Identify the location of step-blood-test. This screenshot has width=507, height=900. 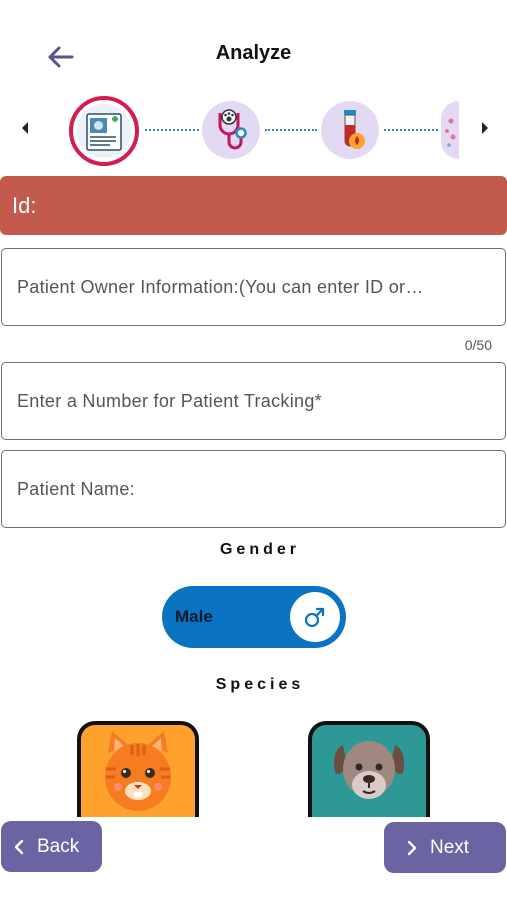
(350, 130).